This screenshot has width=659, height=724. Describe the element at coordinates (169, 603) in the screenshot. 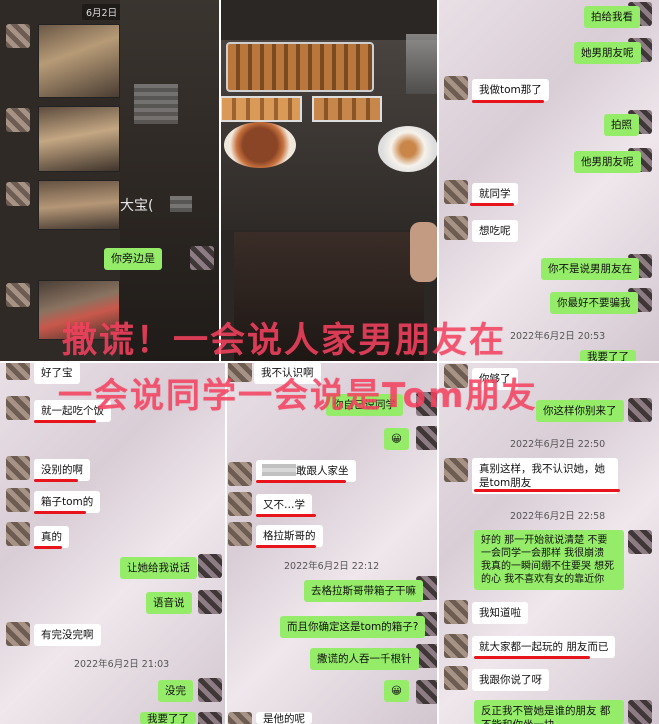

I see `chat-bubble-right: 语音说` at that location.